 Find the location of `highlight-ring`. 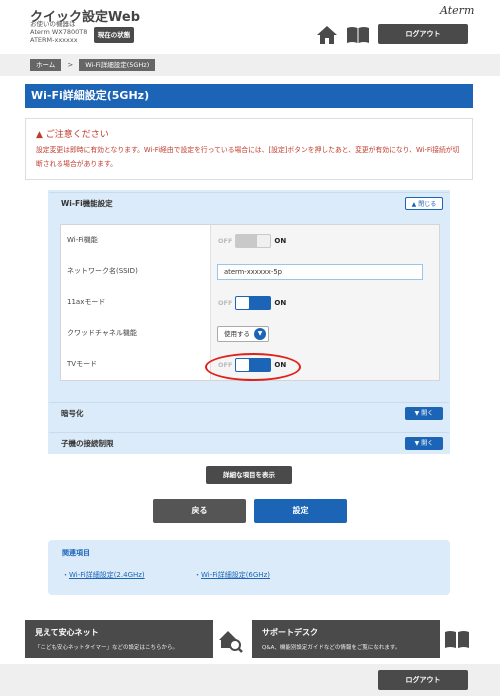

highlight-ring is located at coordinates (253, 367).